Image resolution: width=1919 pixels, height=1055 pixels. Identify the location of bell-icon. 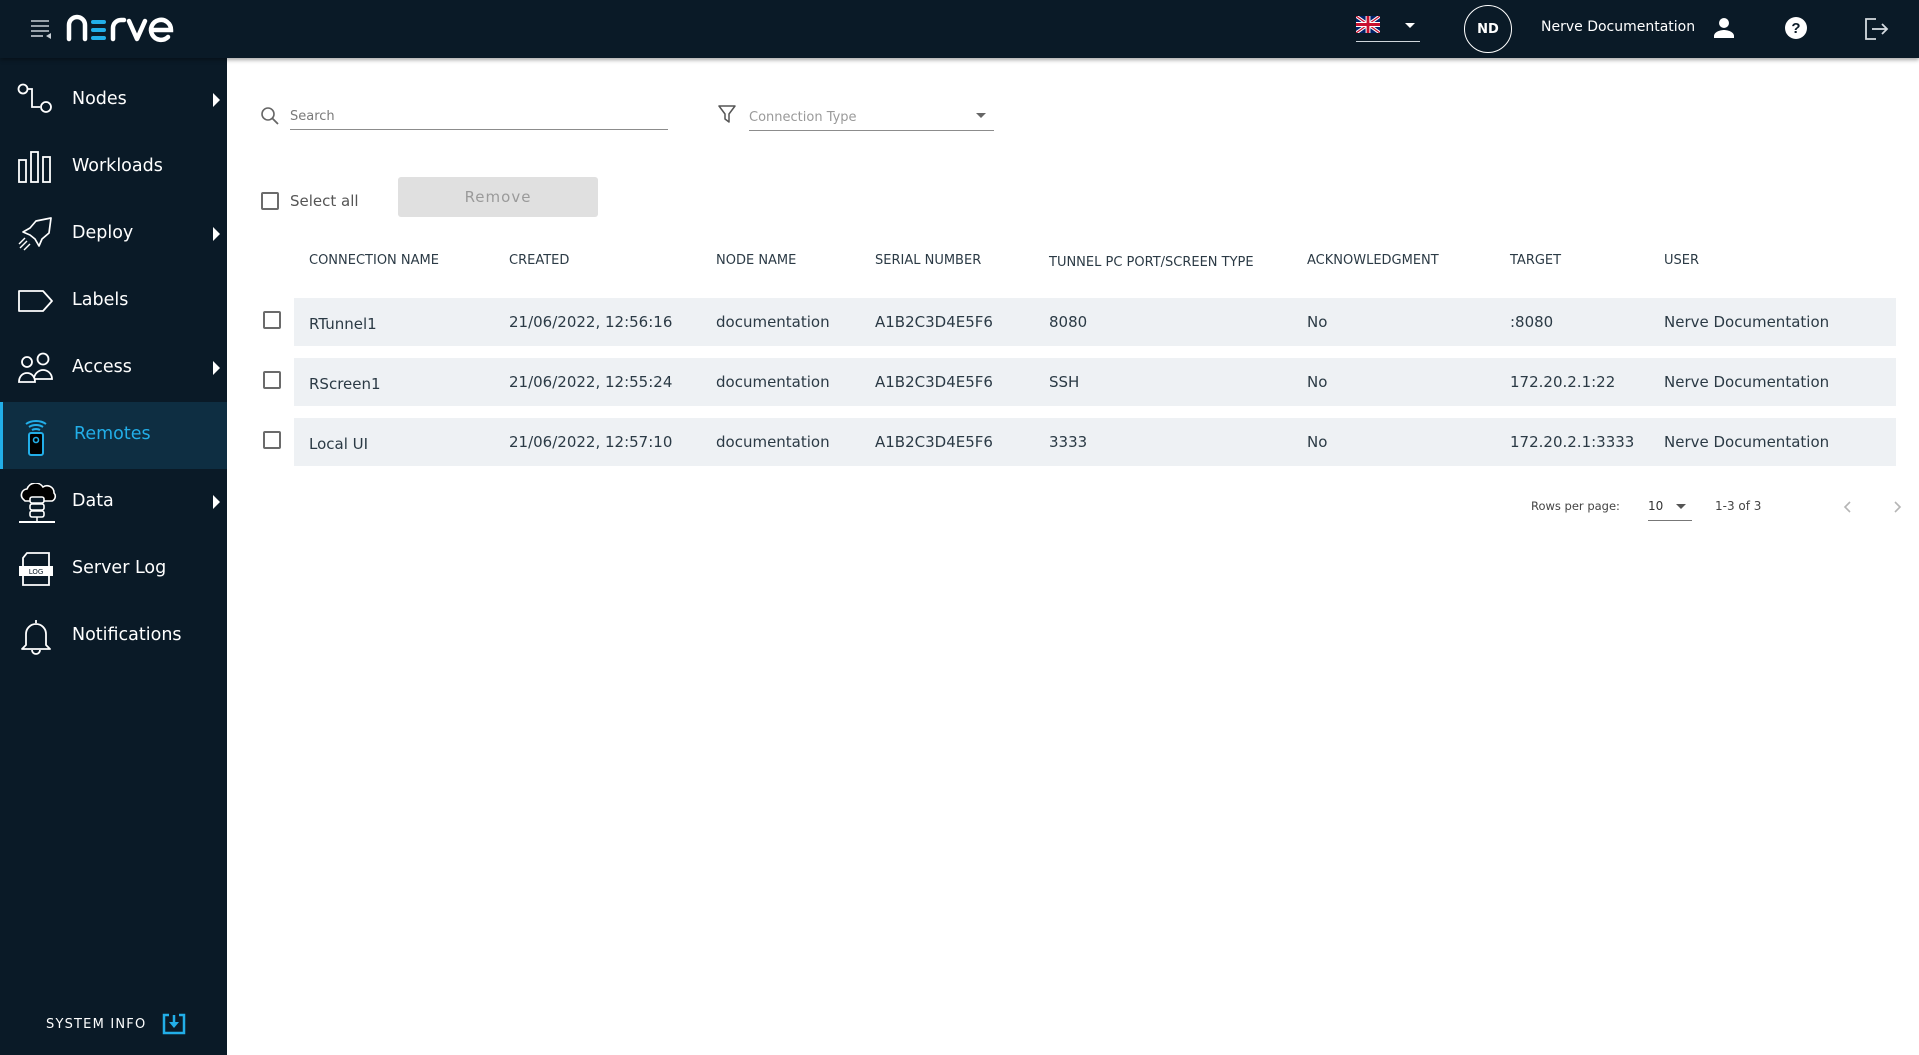
(36, 636).